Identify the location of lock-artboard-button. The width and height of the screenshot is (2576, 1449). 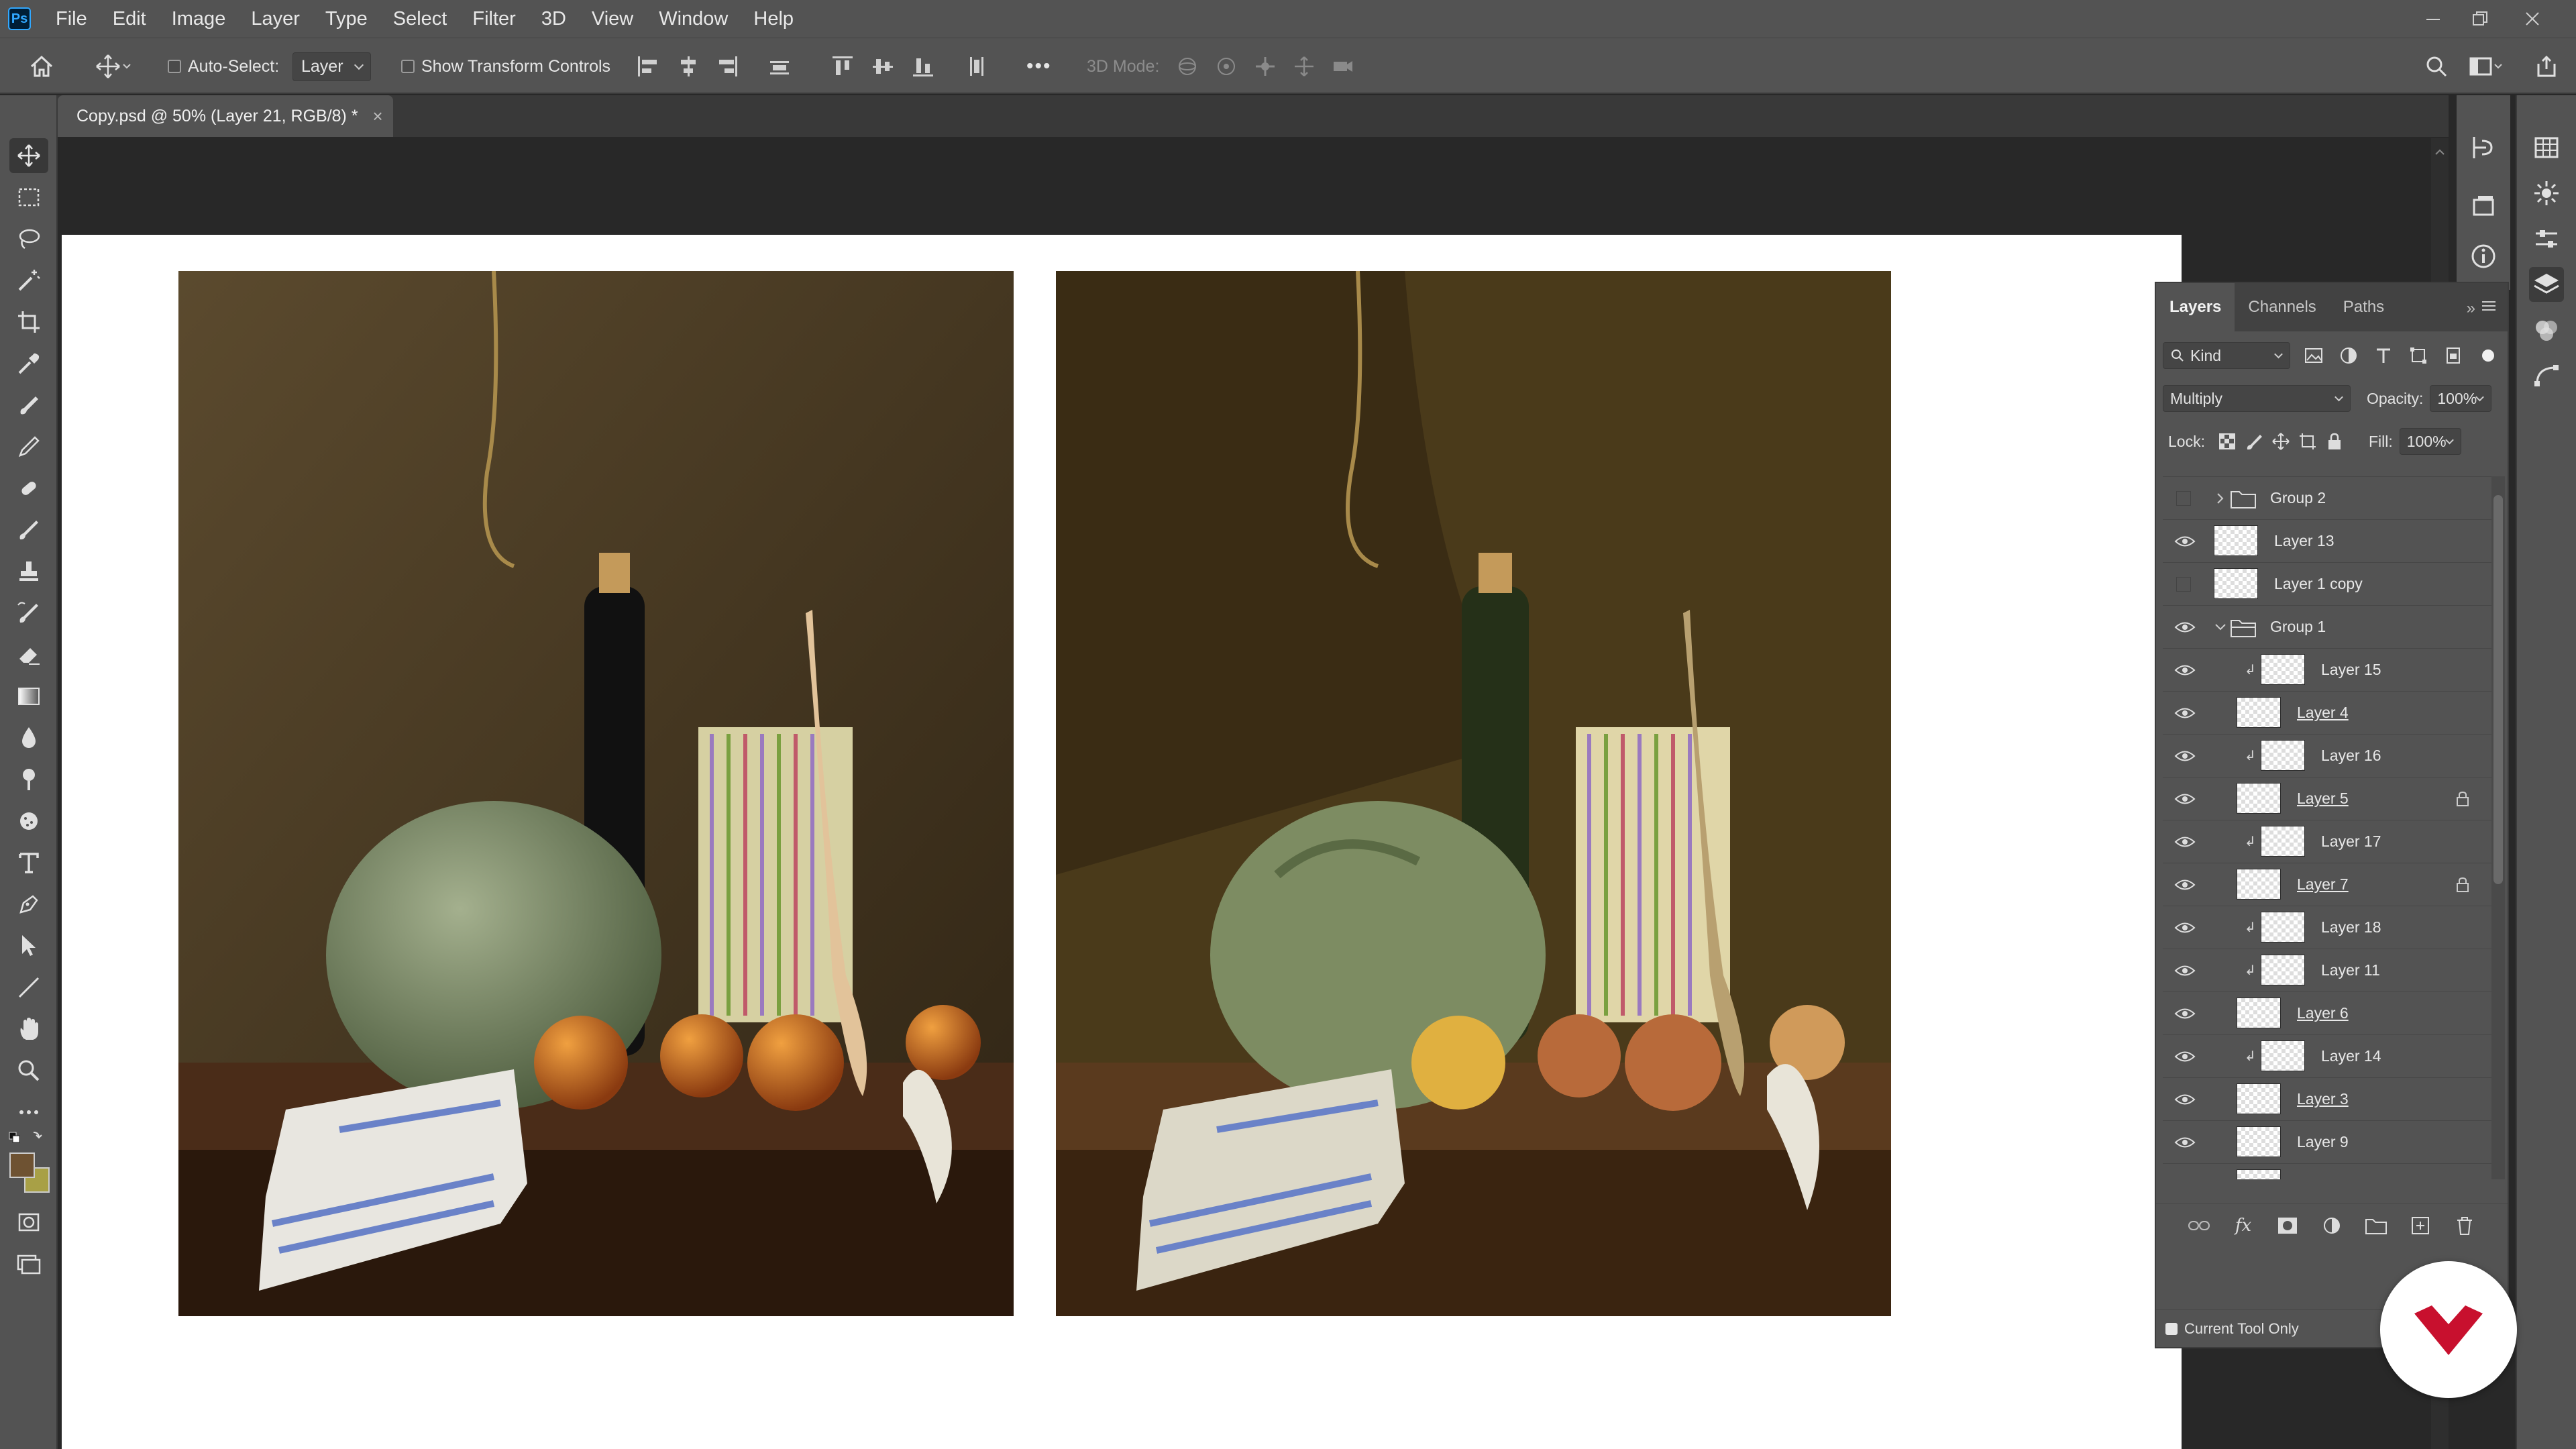
(2307, 441).